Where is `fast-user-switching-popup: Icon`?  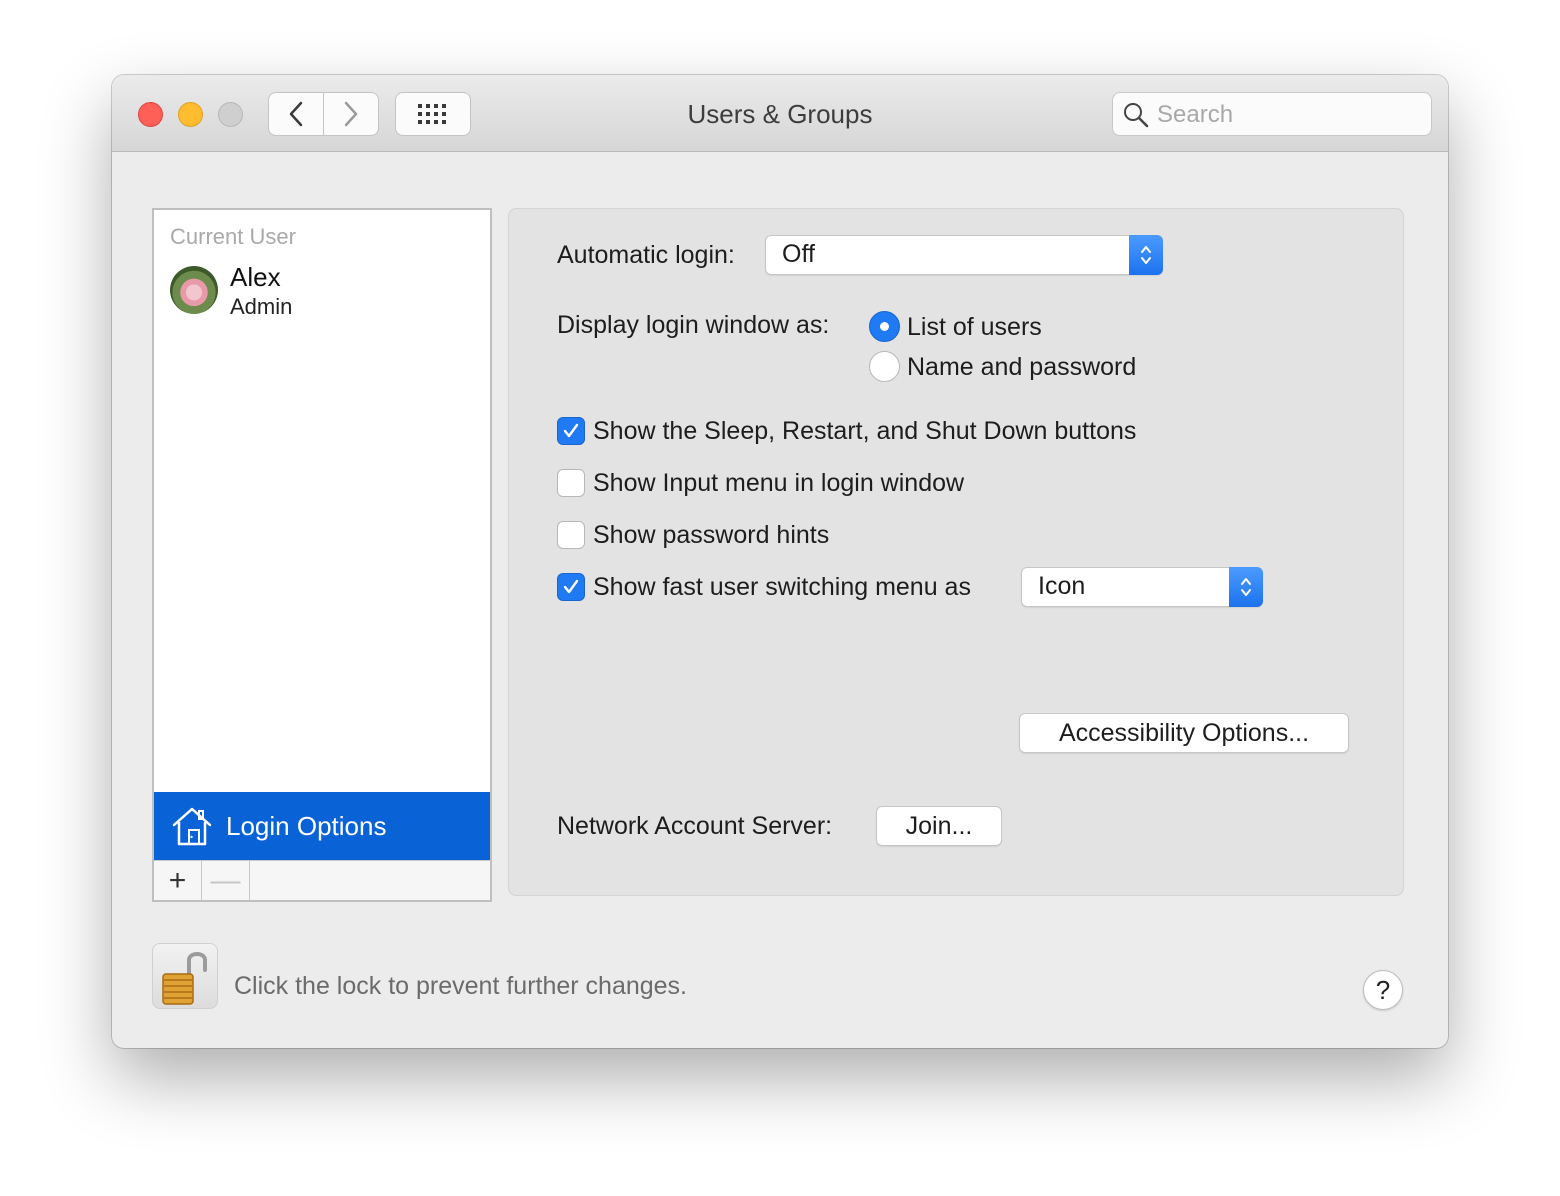
fast-user-switching-popup: Icon is located at coordinates (1142, 587).